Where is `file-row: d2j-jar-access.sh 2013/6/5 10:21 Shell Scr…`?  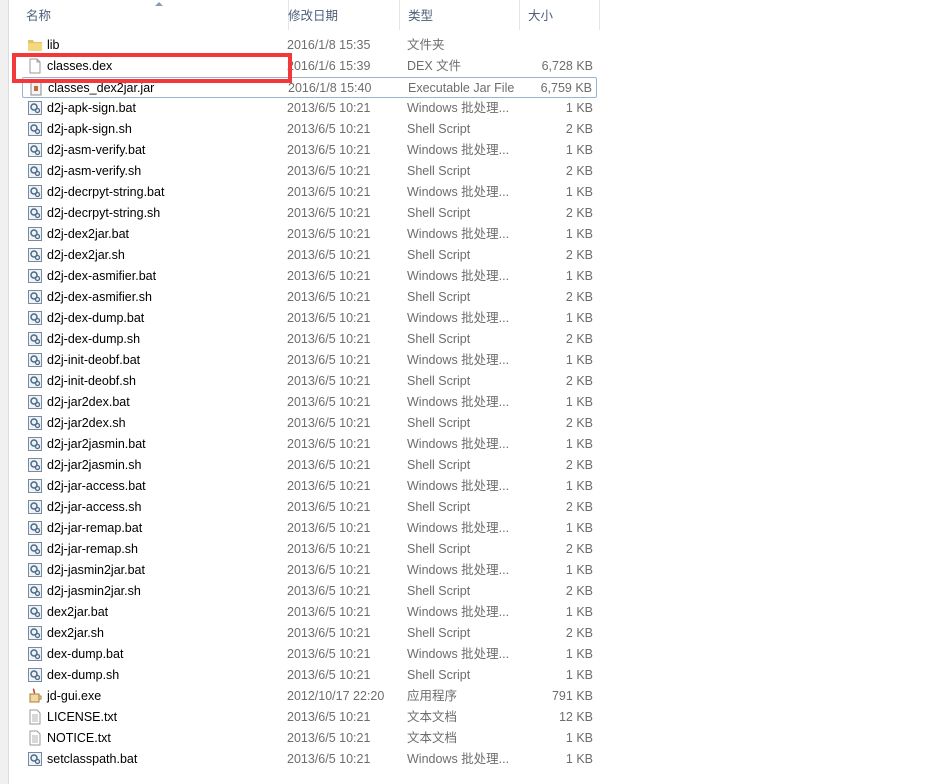
file-row: d2j-jar-access.sh 2013/6/5 10:21 Shell Scr… is located at coordinates (309, 507).